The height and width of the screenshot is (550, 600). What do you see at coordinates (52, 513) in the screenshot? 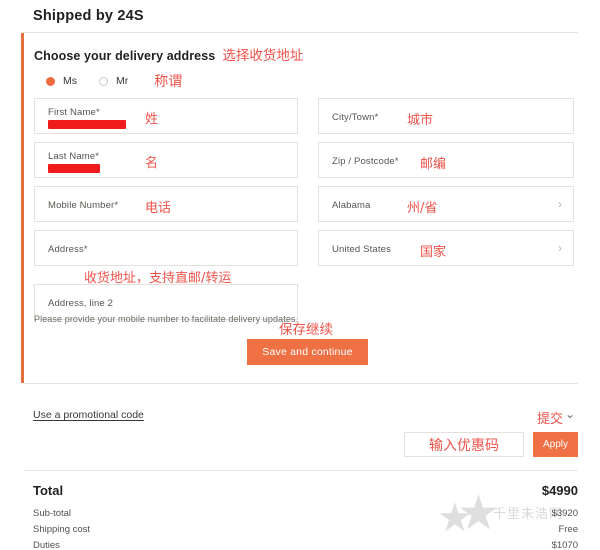
I see `subtotal-label: Sub-total` at bounding box center [52, 513].